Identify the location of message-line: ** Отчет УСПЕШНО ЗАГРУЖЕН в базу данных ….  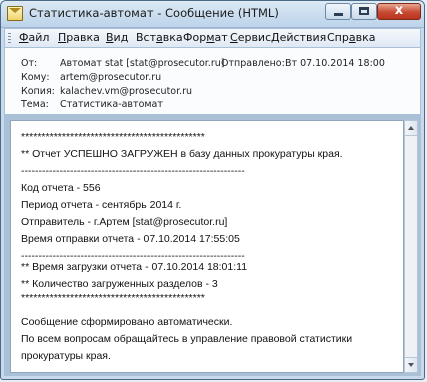
(182, 154).